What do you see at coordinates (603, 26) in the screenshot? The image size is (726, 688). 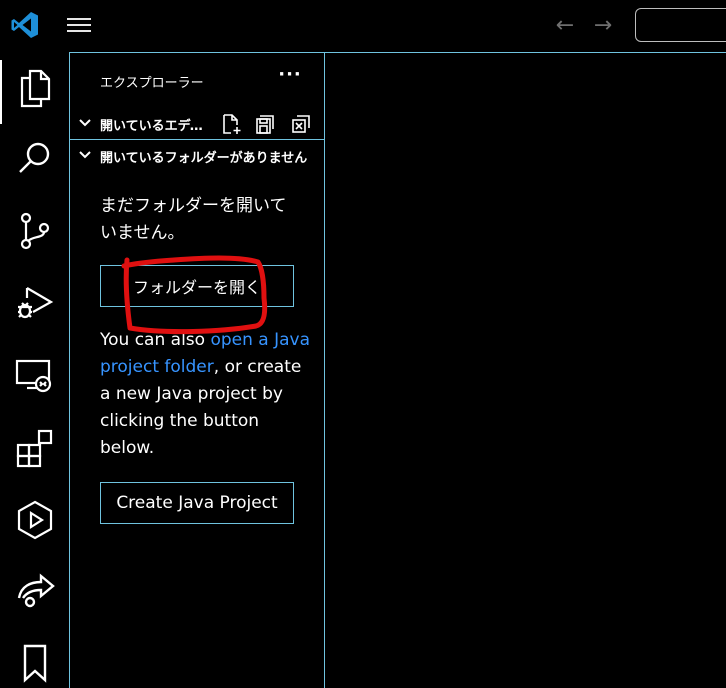 I see `arrow-right-icon: →` at bounding box center [603, 26].